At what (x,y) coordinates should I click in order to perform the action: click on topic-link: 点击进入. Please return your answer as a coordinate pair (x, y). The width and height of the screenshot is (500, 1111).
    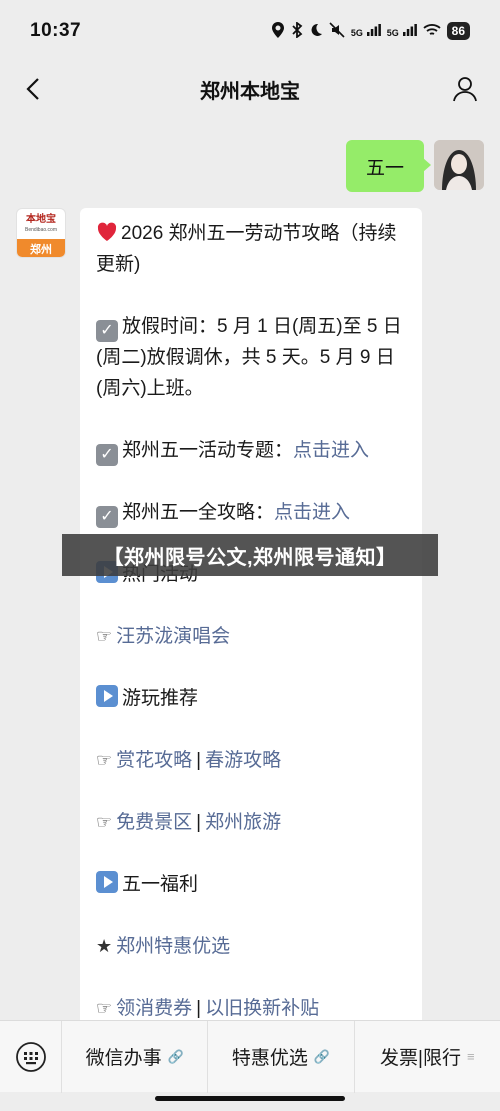
    Looking at the image, I should click on (331, 450).